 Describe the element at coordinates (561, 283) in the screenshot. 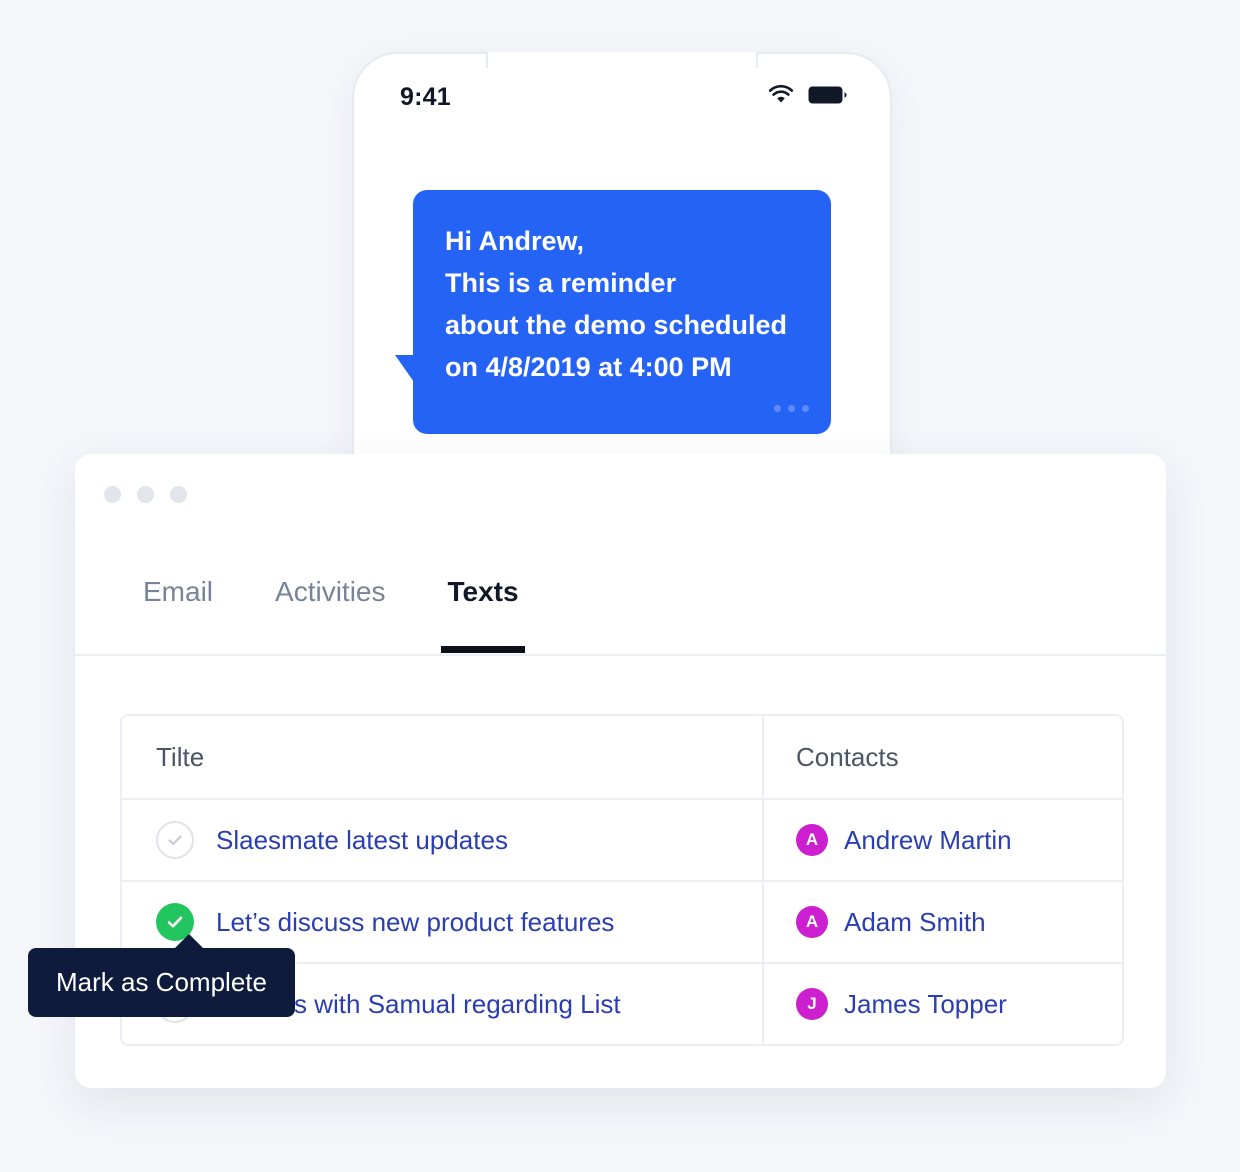

I see `message-line-2: This is a reminder` at that location.